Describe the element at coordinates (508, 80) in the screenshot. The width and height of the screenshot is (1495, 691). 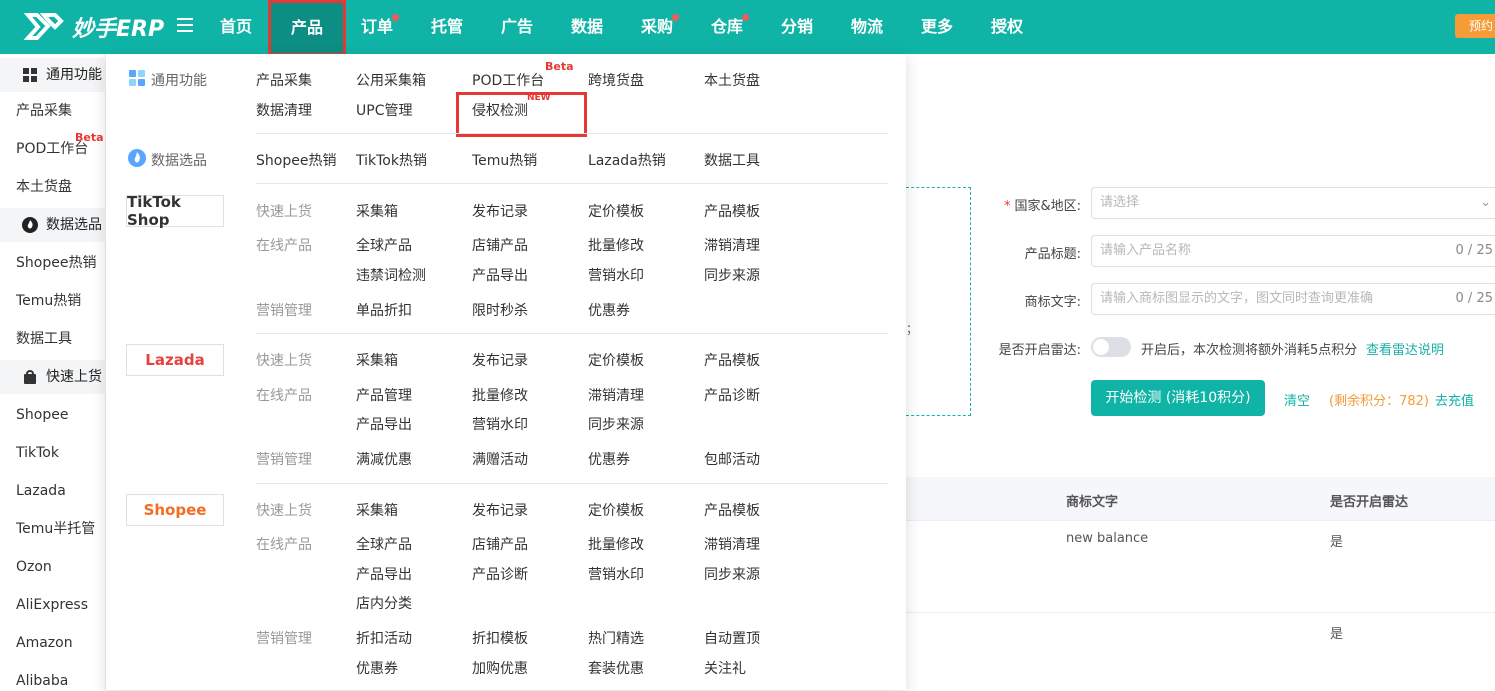
I see `menu-item-pod: POD工作台` at that location.